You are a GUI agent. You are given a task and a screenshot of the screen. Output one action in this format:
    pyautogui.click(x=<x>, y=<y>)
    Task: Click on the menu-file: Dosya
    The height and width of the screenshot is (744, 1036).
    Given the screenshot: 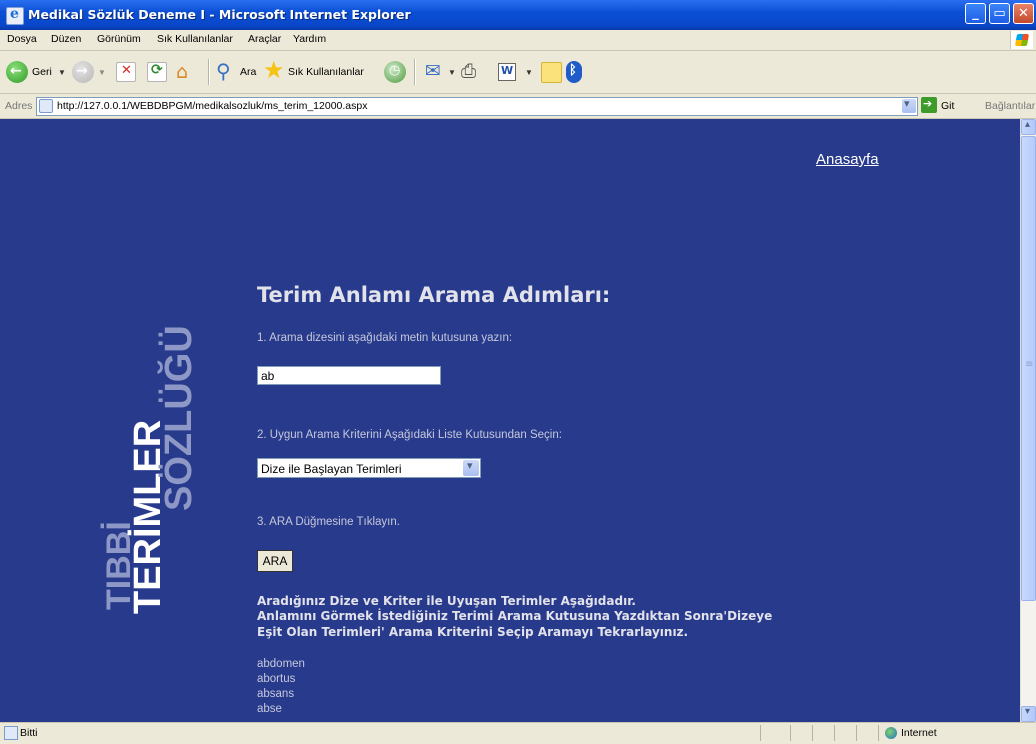 What is the action you would take?
    pyautogui.click(x=22, y=39)
    